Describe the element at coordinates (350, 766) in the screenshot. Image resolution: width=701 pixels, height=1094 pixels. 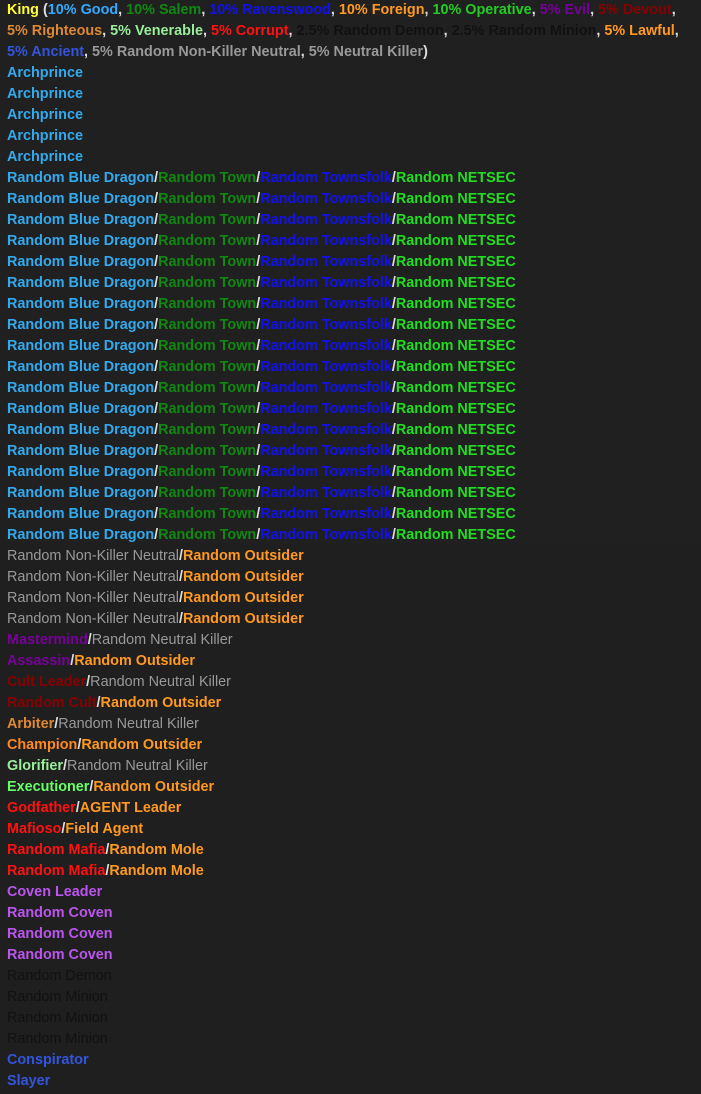
I see `role-list-item: Glorifier/Random Neutral Killer` at that location.